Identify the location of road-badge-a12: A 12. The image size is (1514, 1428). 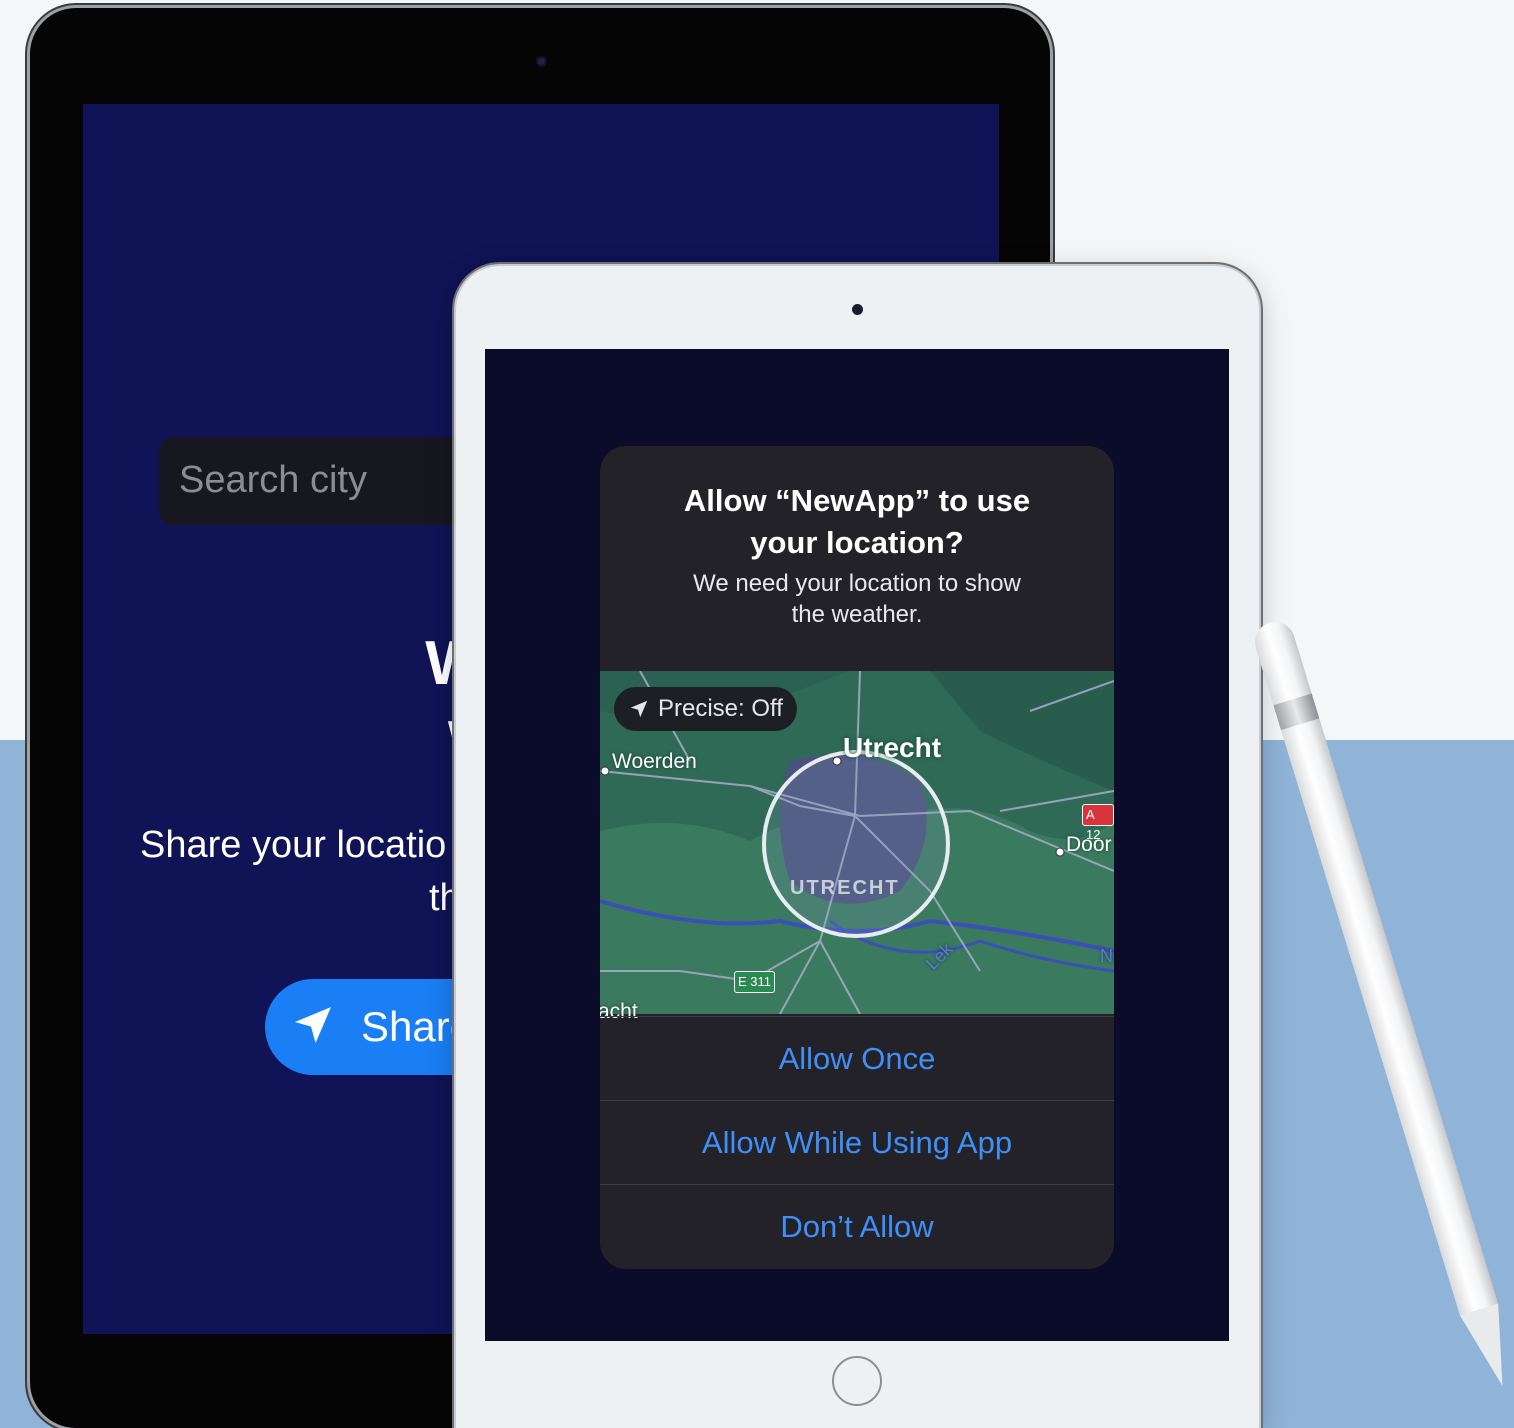
(1098, 823).